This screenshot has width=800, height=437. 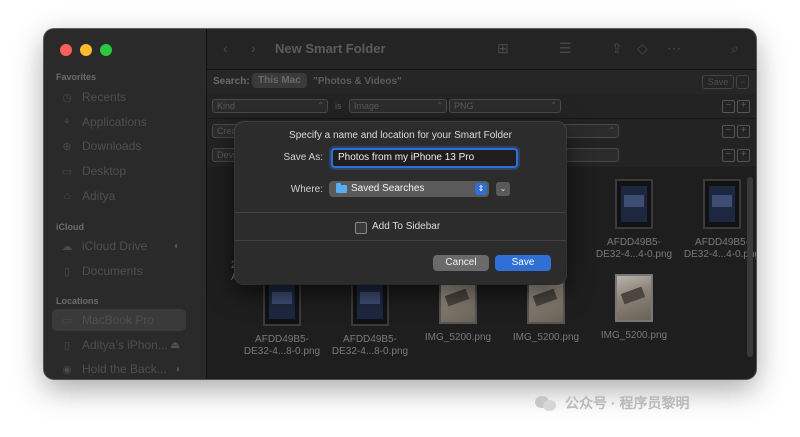 I want to click on sidebar-item-iphone: ▯ Aditya’s iPhon... ⏏, so click(x=119, y=345).